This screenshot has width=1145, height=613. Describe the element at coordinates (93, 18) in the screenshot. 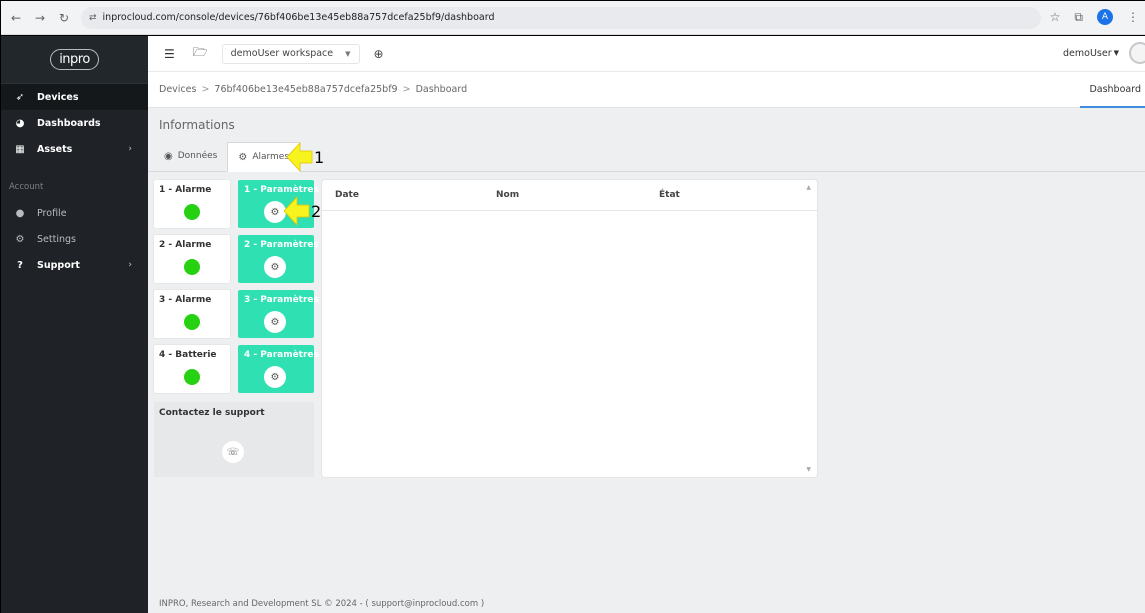

I see `site-info-icon: ⇄` at that location.